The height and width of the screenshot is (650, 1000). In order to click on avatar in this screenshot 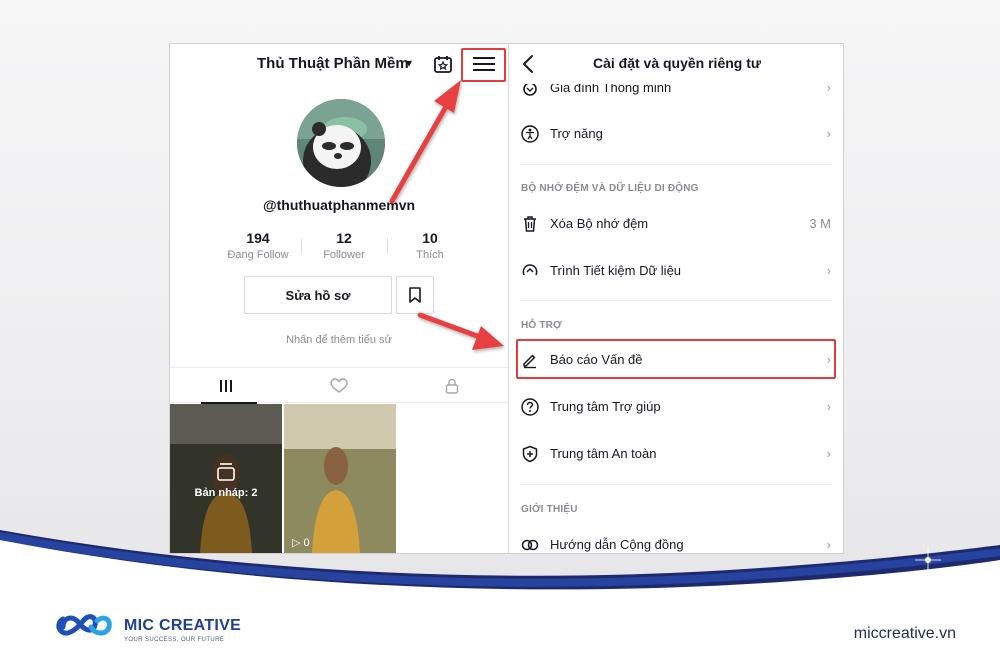, I will do `click(341, 143)`.